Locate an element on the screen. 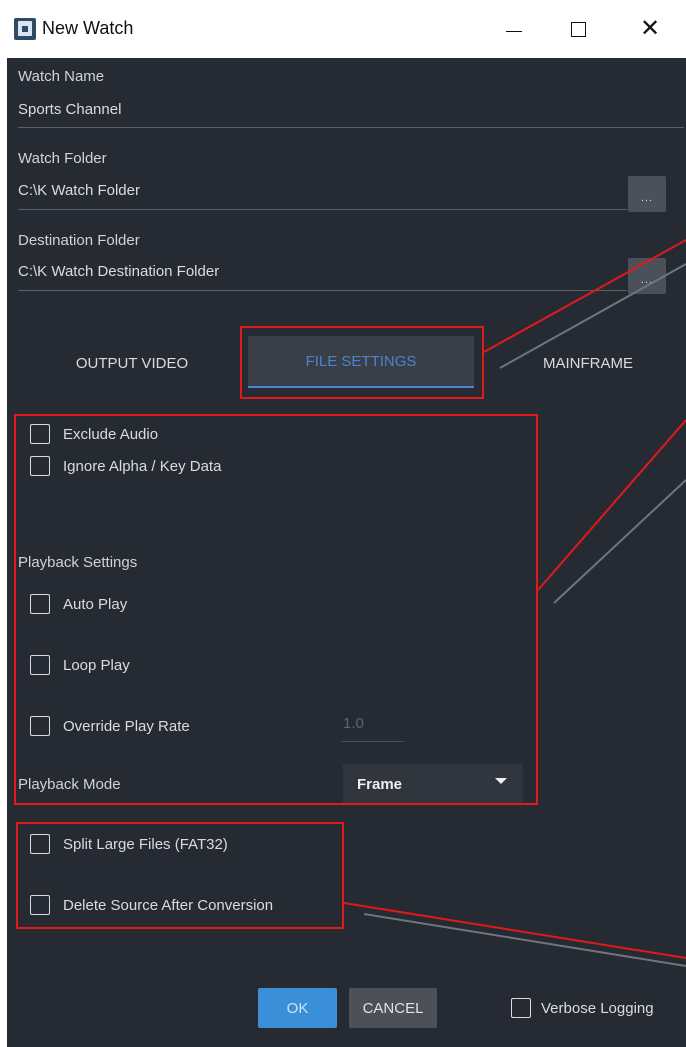  callout-line-options is located at coordinates (611, 505).